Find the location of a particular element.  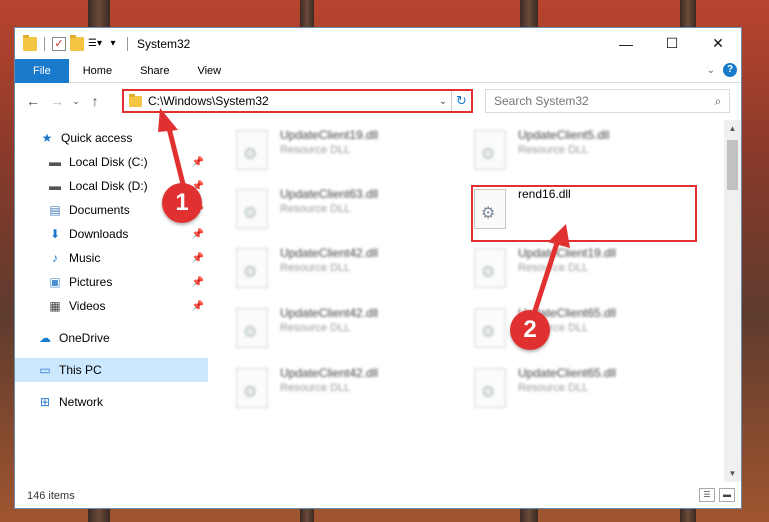

callout-2: 2 is located at coordinates (530, 330).